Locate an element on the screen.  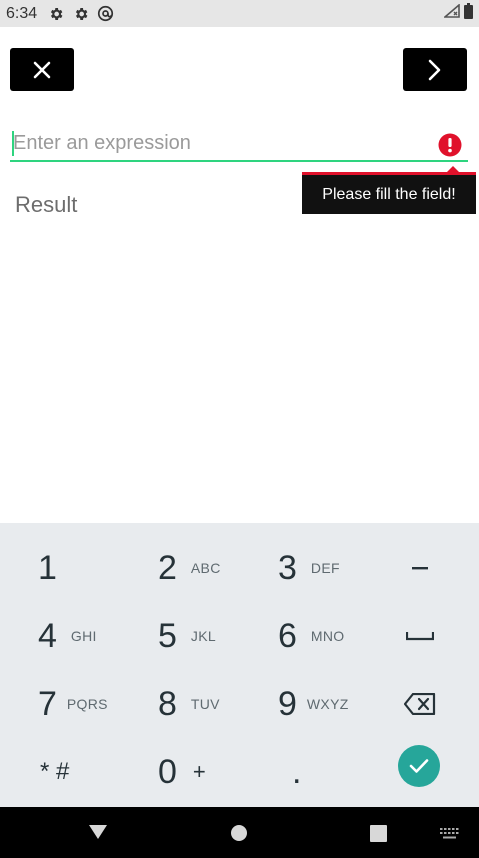
key-9: 9 WXYZ is located at coordinates (333, 704).